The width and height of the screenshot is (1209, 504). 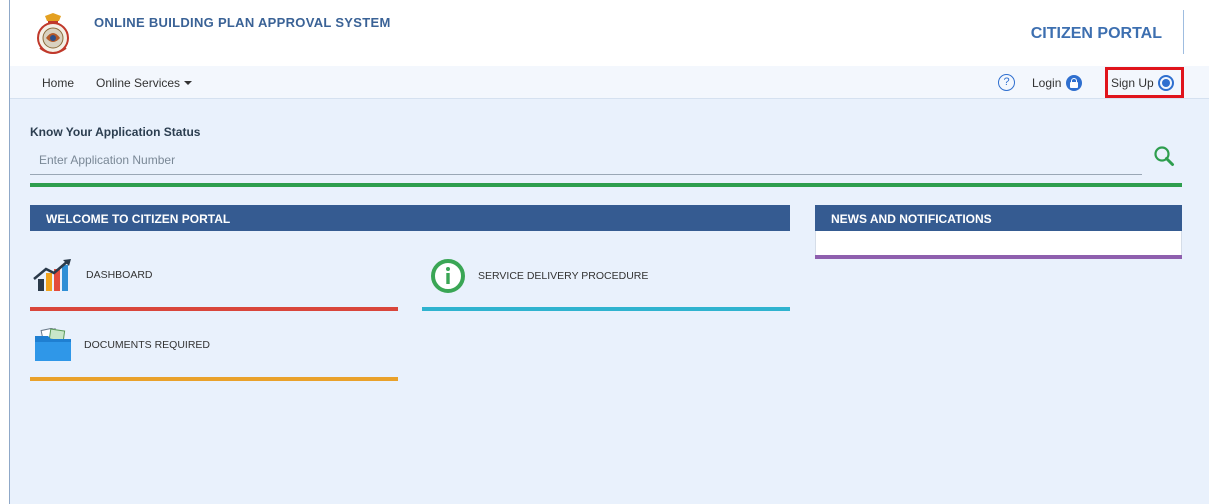 I want to click on help-icon: ?, so click(x=1006, y=82).